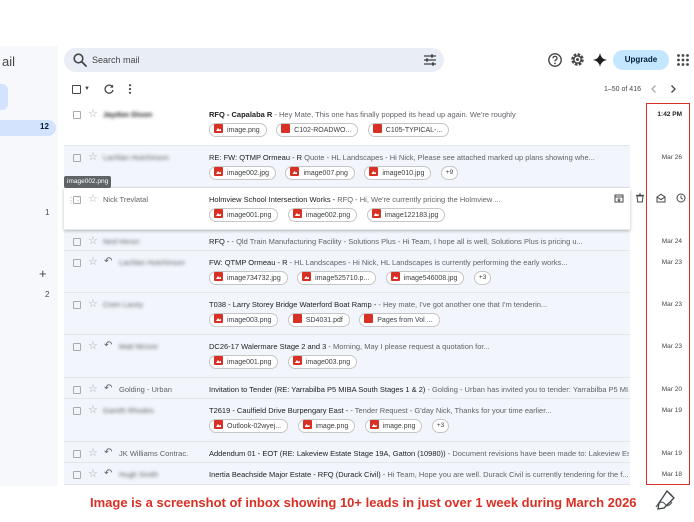 This screenshot has height=522, width=694. Describe the element at coordinates (683, 60) in the screenshot. I see `apps-grid-icon` at that location.